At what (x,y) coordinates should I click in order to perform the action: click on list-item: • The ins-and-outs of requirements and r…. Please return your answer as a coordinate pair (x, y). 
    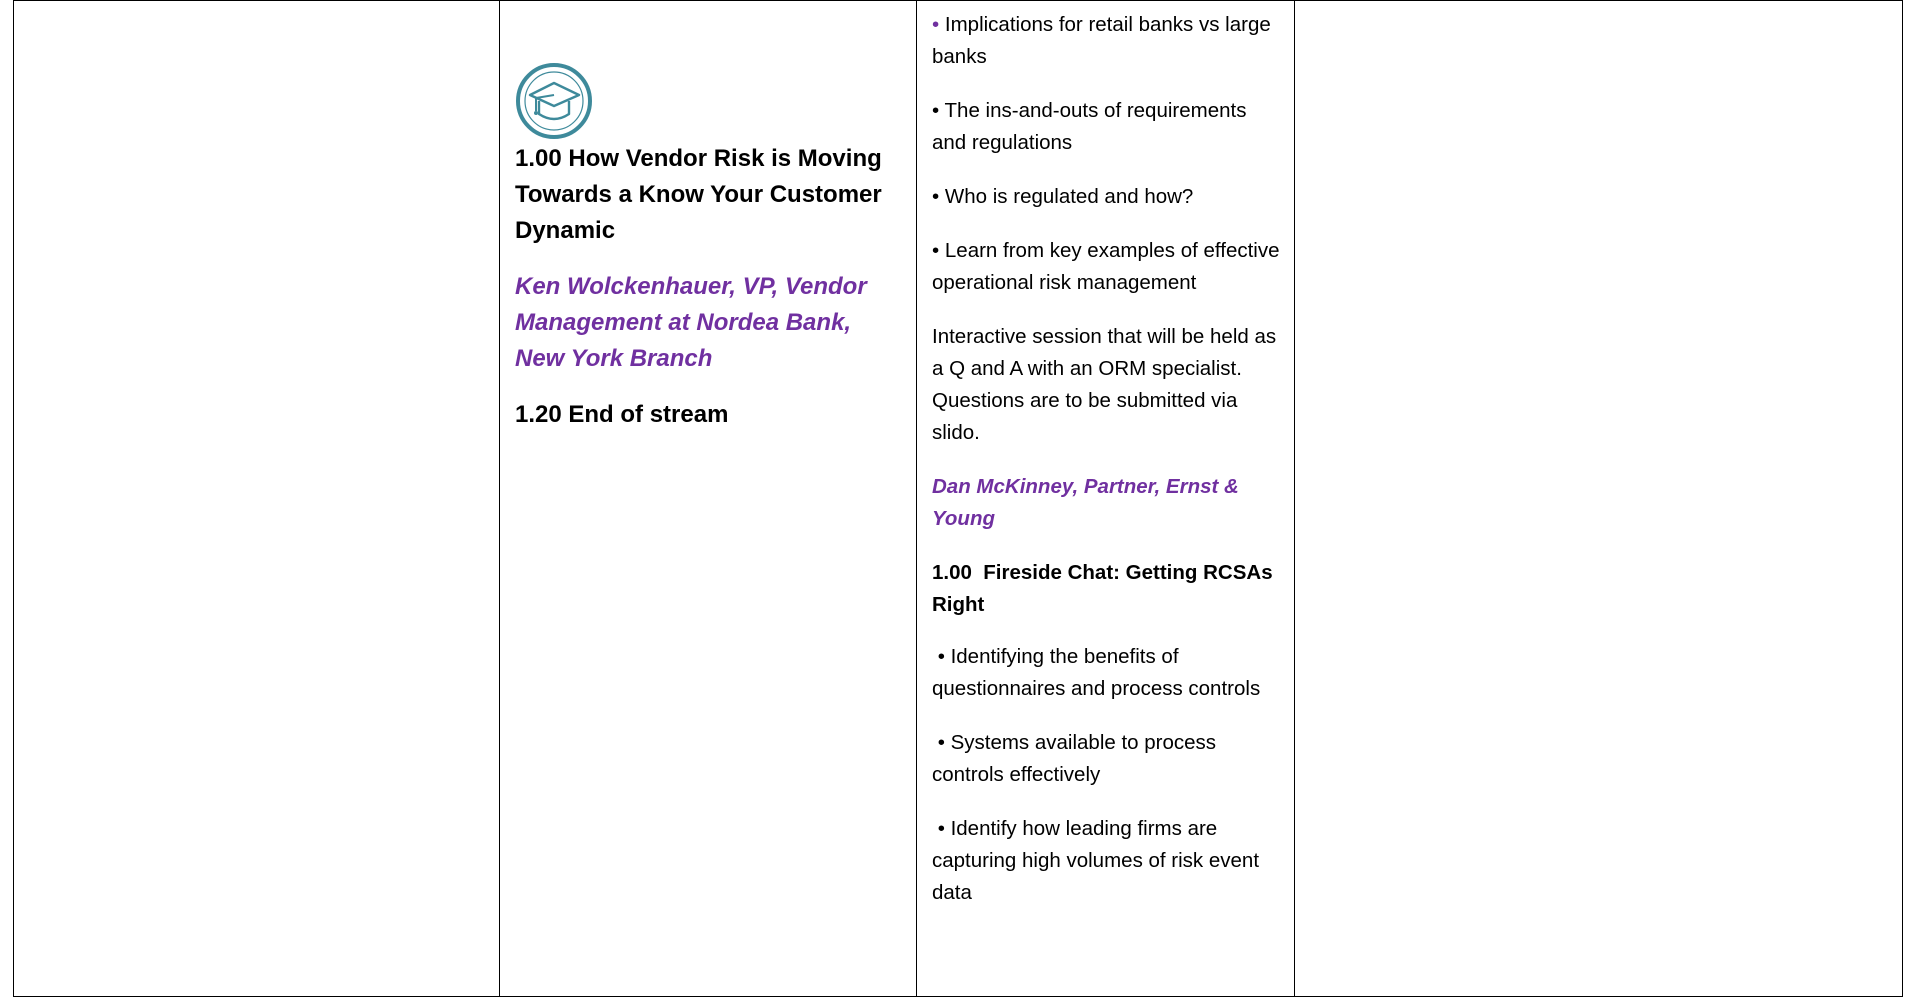
    Looking at the image, I should click on (1107, 127).